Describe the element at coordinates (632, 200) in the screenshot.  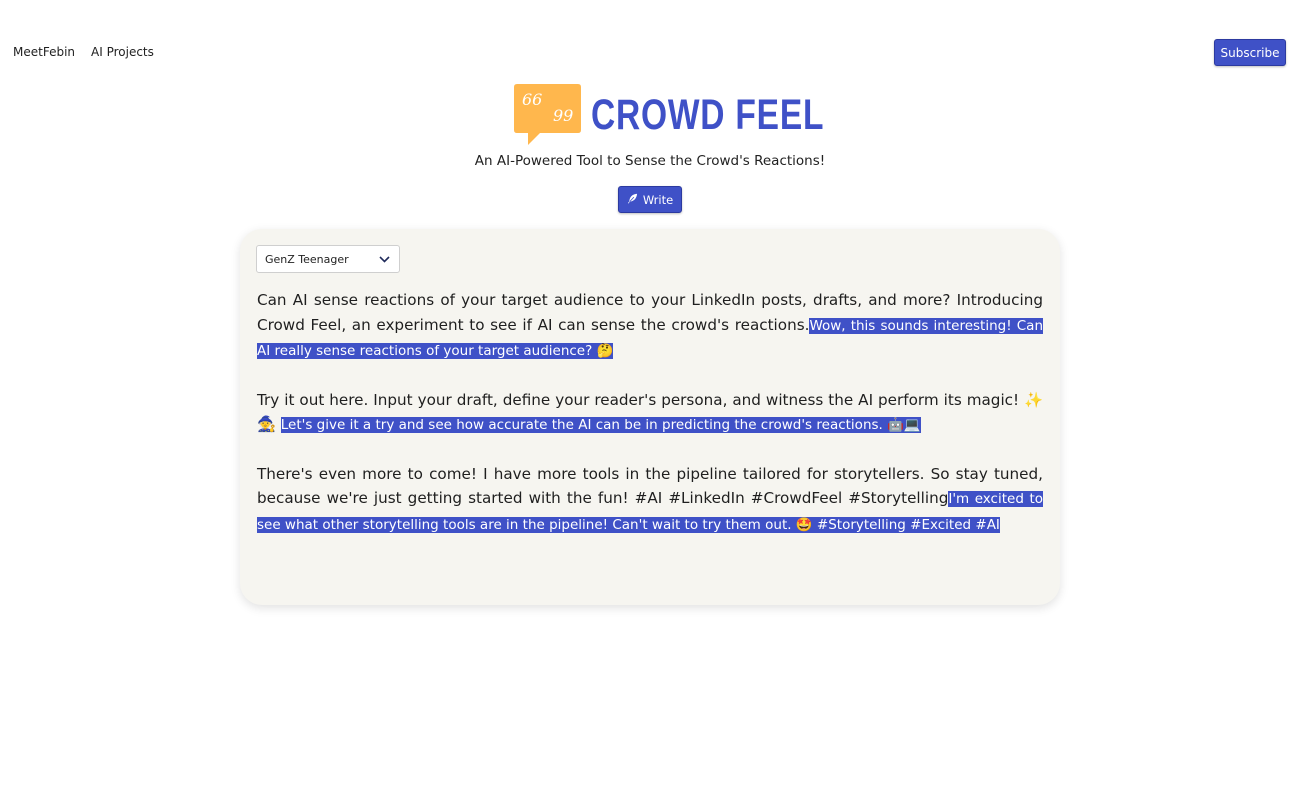
I see `feather-icon` at that location.